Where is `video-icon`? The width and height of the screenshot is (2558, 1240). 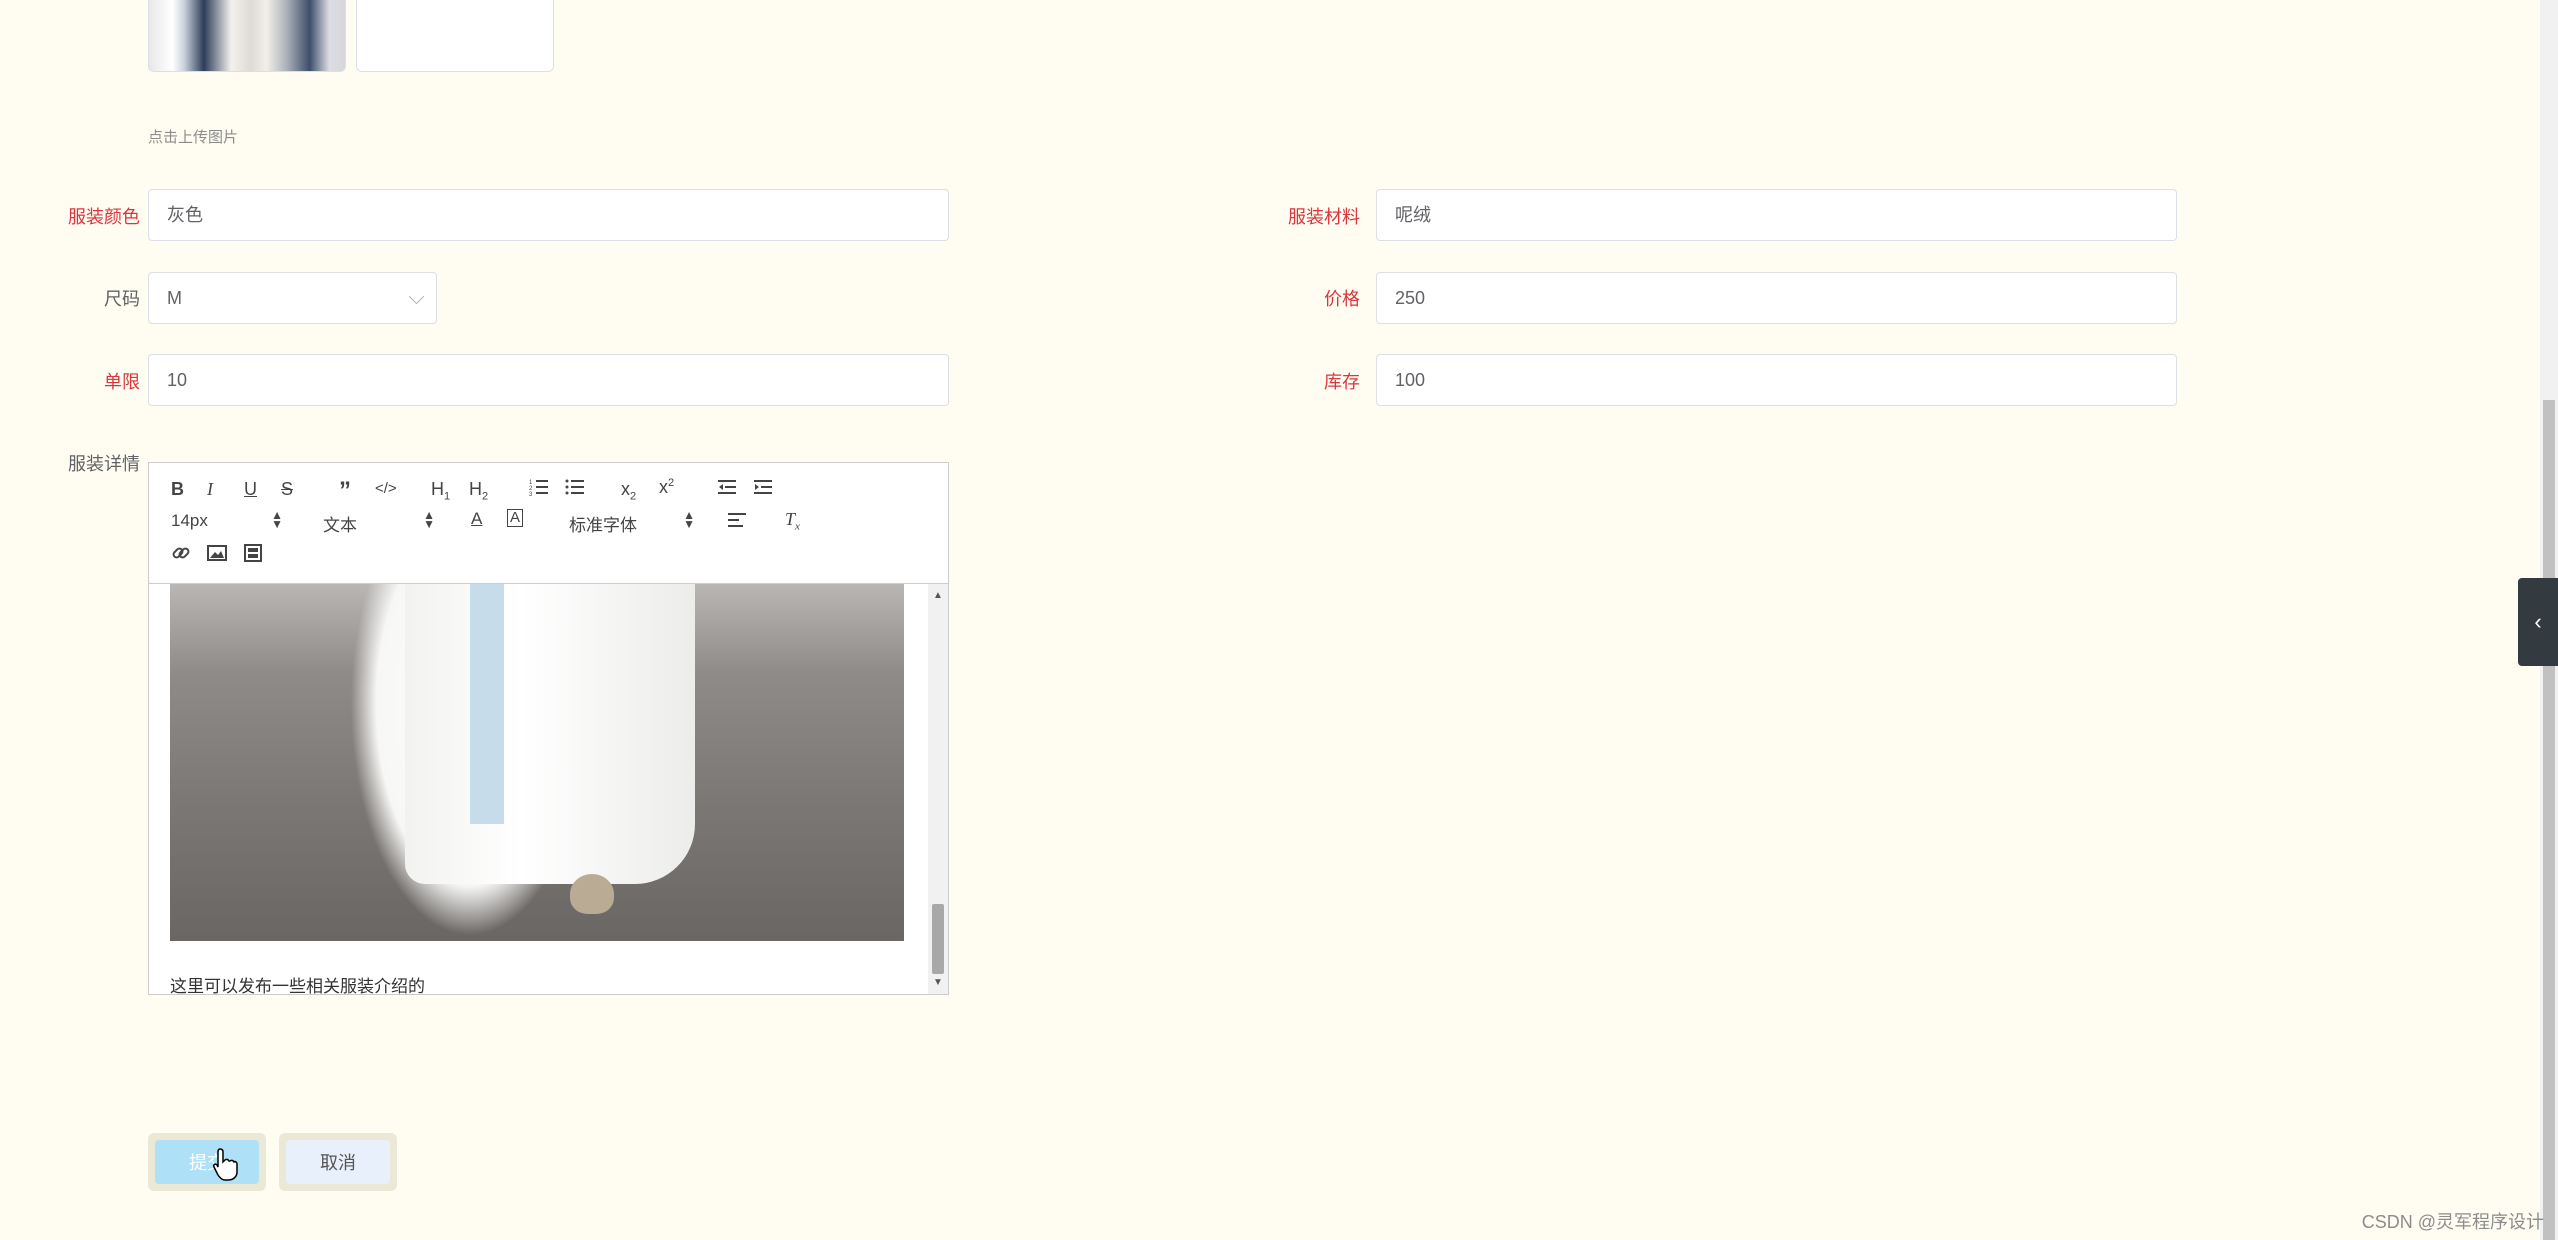 video-icon is located at coordinates (253, 553).